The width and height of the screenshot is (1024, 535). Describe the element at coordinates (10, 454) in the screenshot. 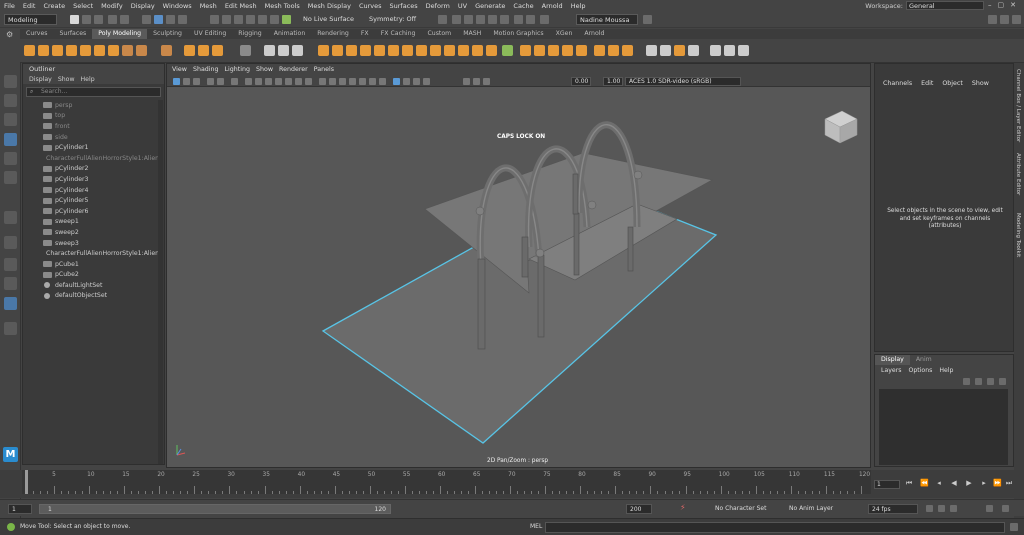

I see `maya-logo-icon: M` at that location.